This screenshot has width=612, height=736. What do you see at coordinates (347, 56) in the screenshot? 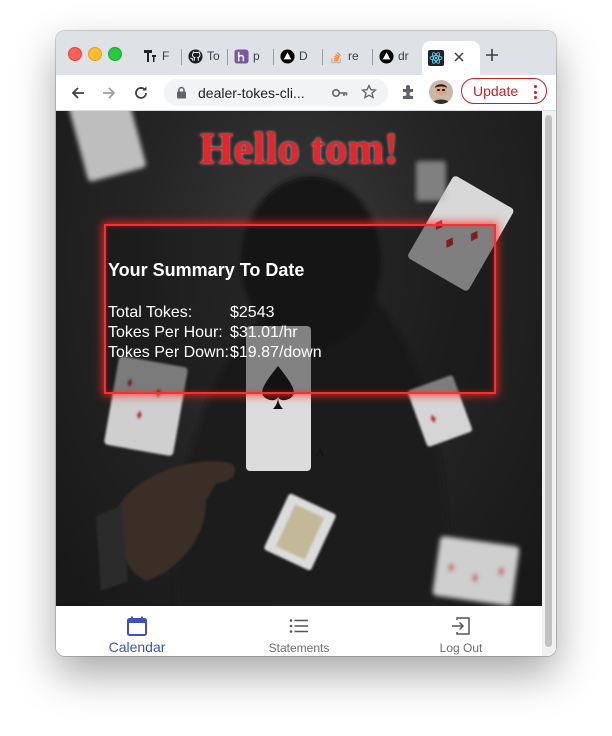
I see `tab-5: re` at bounding box center [347, 56].